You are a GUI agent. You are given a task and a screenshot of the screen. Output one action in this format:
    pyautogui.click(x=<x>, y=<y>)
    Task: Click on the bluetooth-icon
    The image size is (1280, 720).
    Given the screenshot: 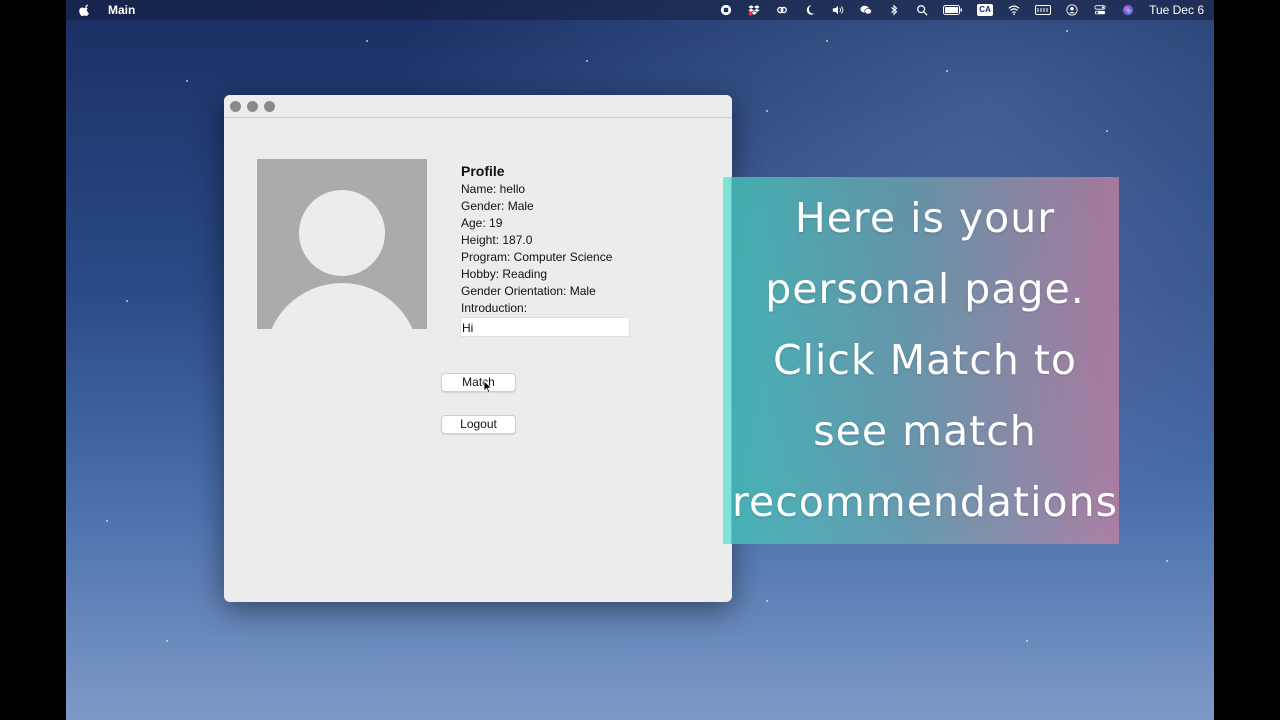 What is the action you would take?
    pyautogui.click(x=894, y=10)
    